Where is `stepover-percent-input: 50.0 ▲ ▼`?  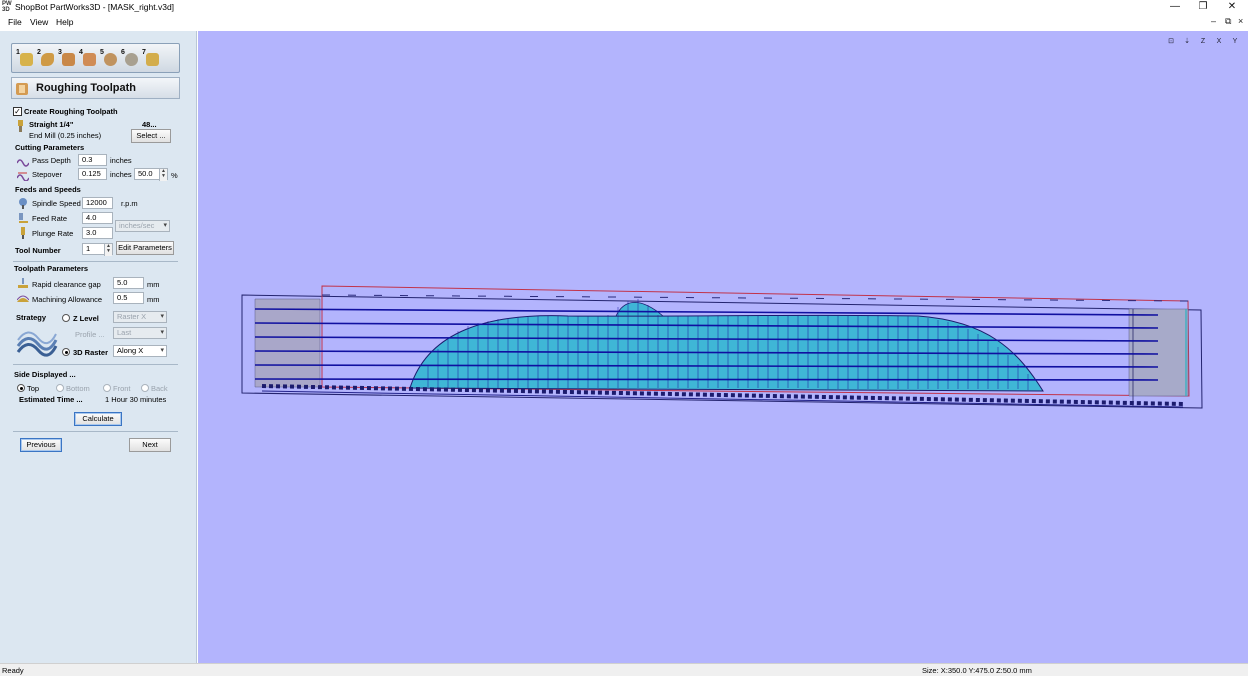
stepover-percent-input: 50.0 ▲ ▼ is located at coordinates (151, 174).